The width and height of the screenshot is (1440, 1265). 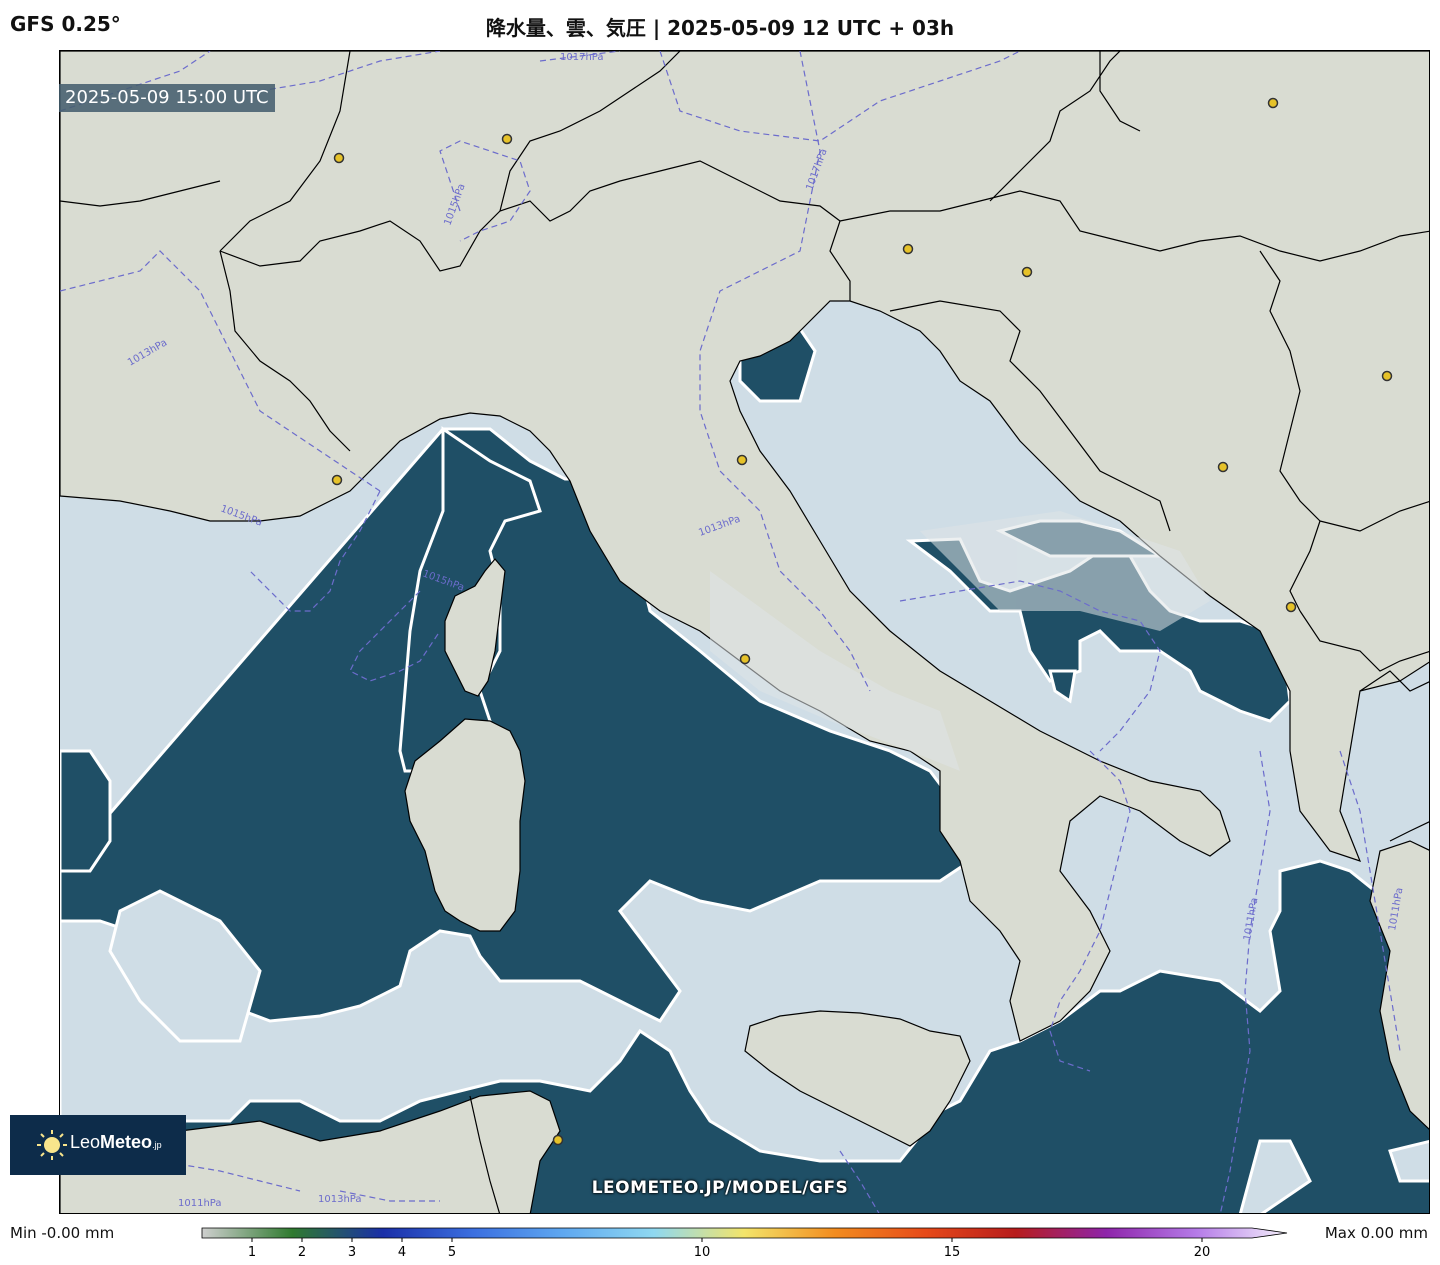 What do you see at coordinates (744, 1243) in the screenshot?
I see `precipitation-colorbar: 1 2 3 4 5 10 15 20` at bounding box center [744, 1243].